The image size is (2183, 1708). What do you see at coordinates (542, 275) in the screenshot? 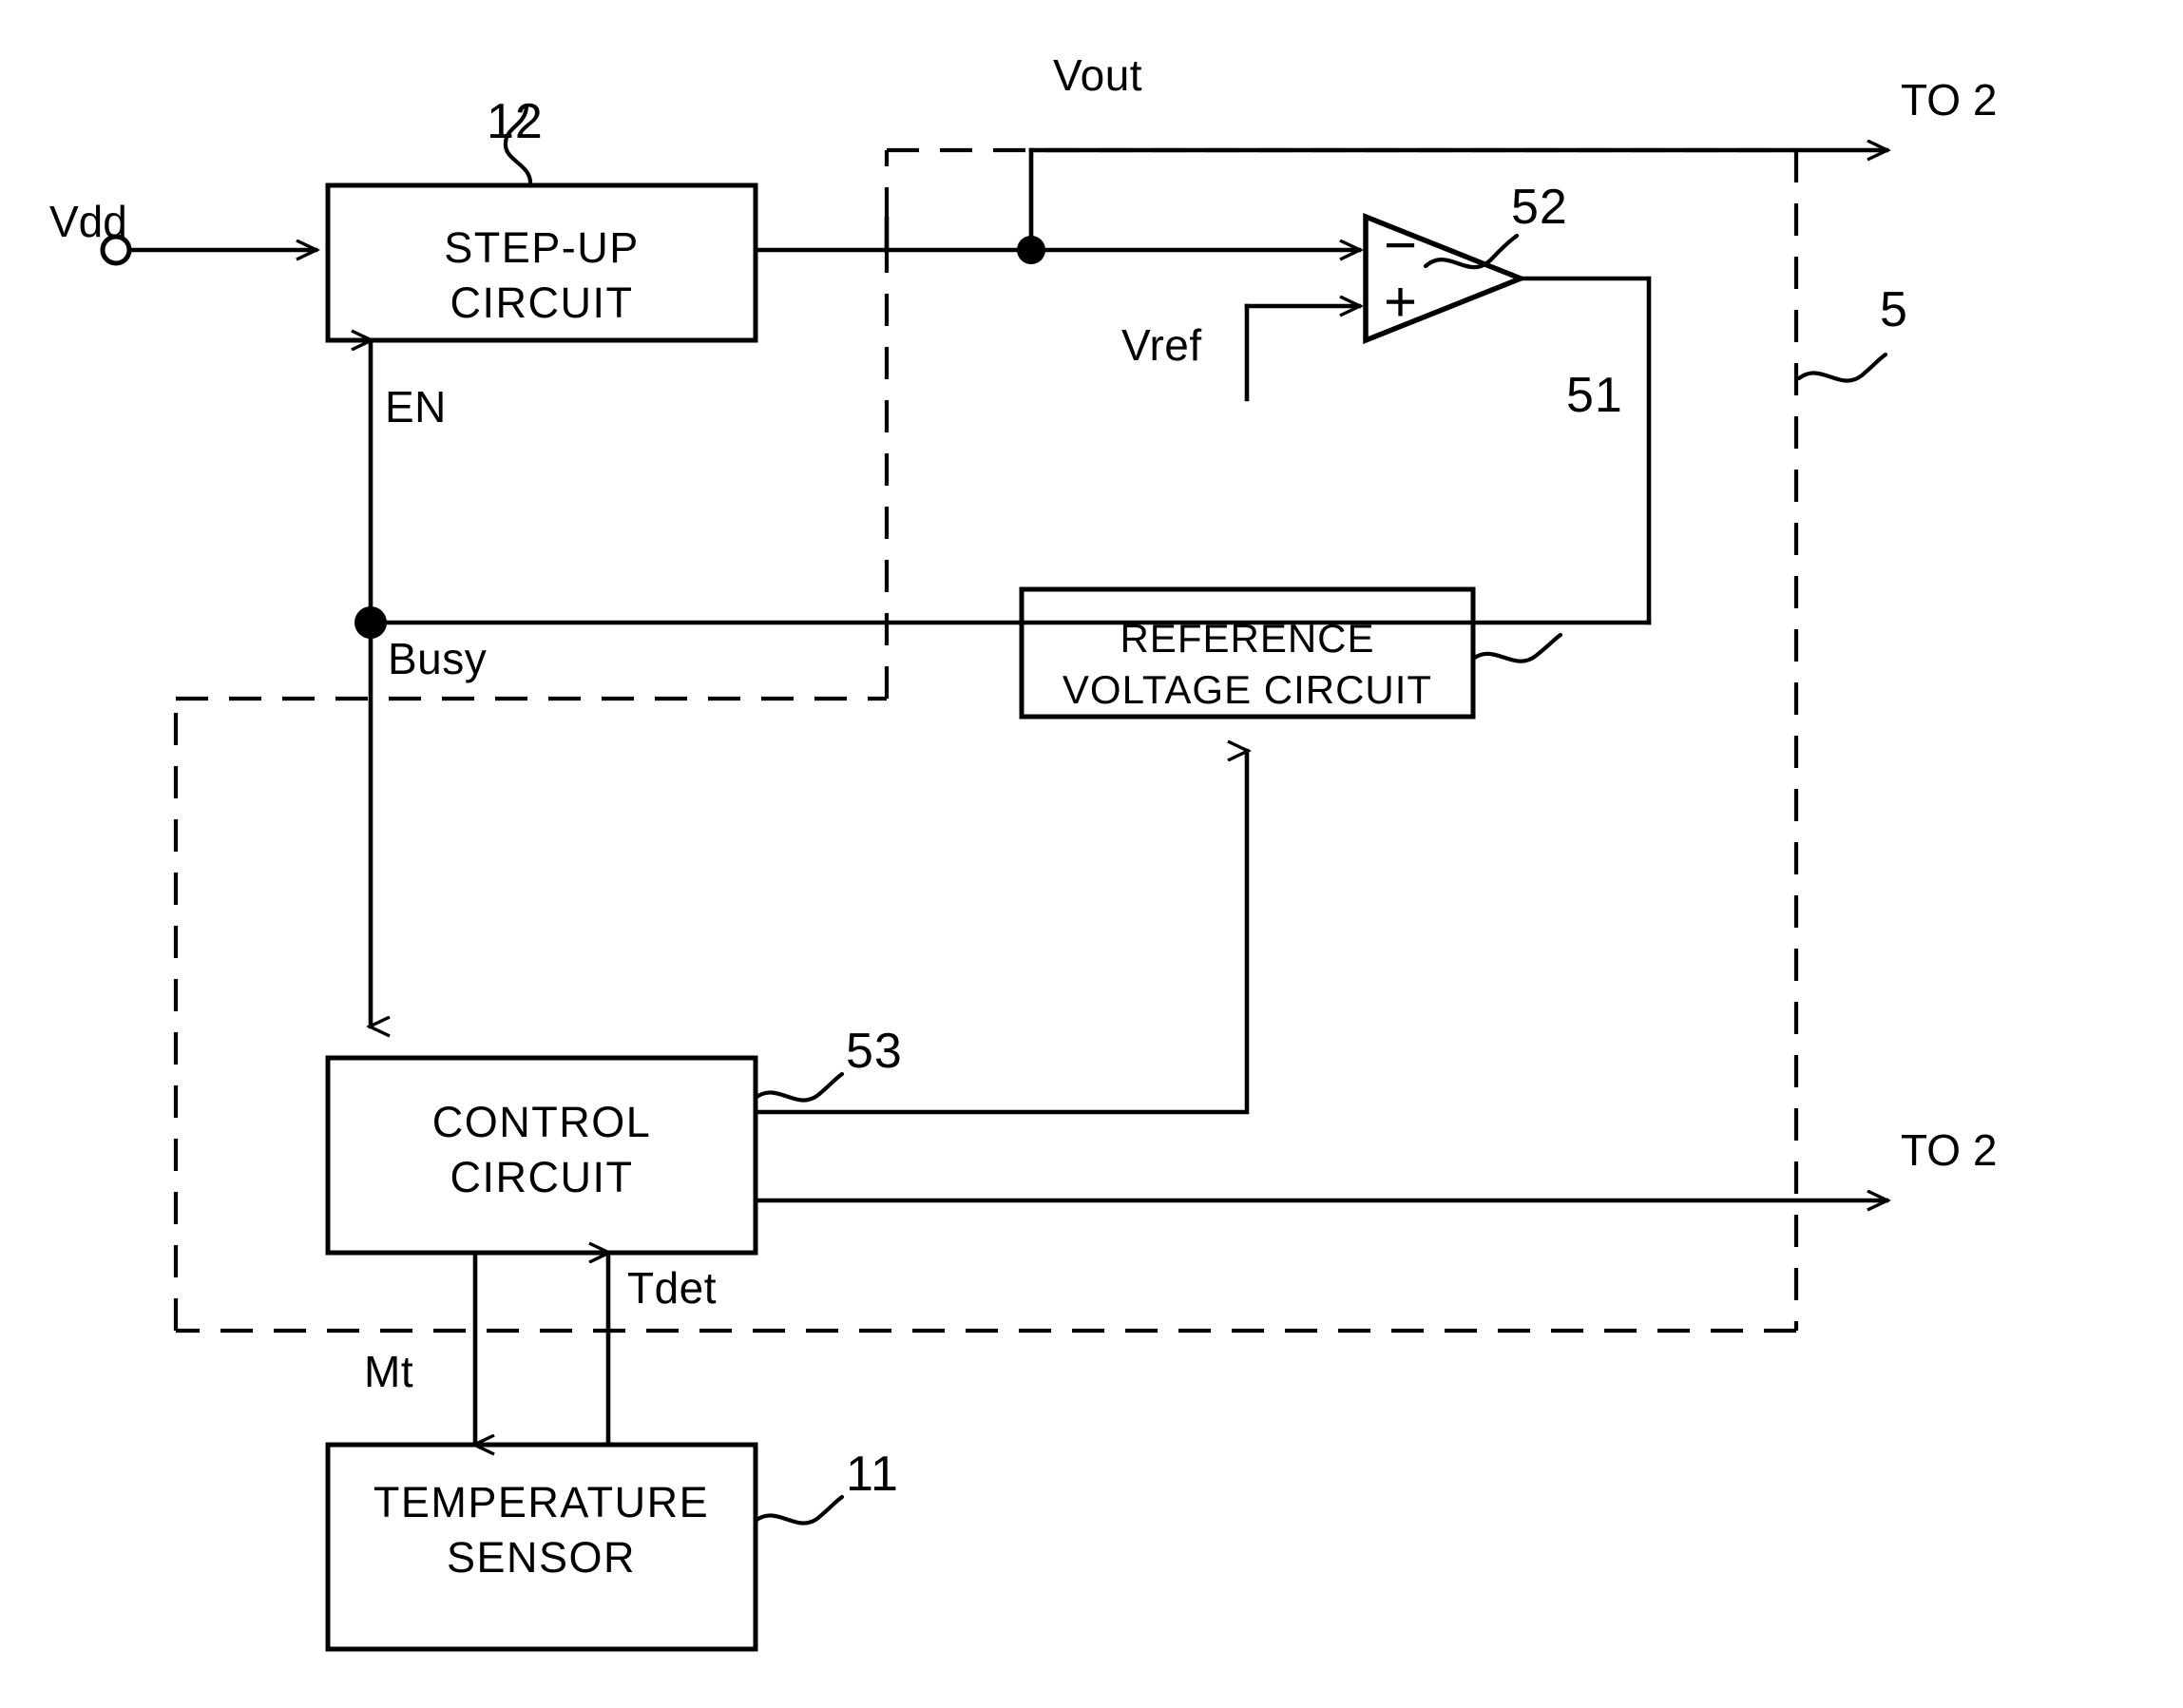
I see `block-label-step-up: STEP-UP CIRCUIT` at bounding box center [542, 275].